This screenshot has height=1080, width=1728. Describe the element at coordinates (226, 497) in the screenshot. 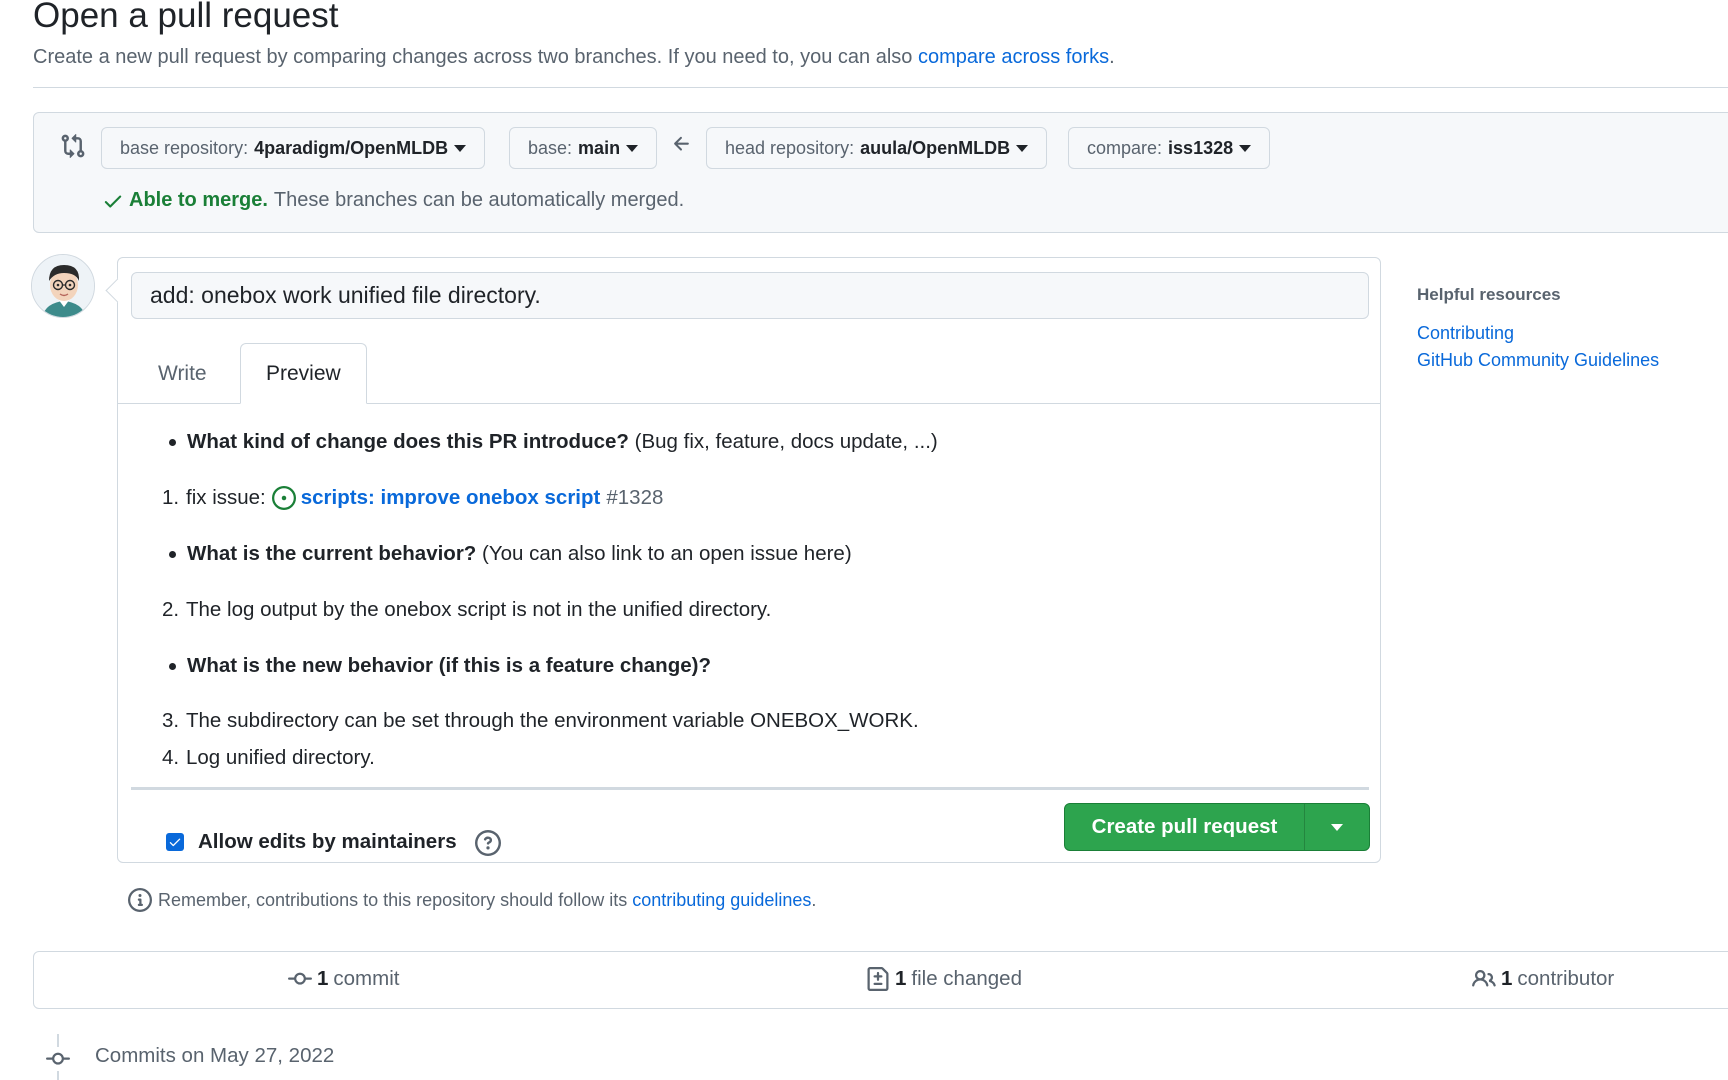

I see `list-item-1-prefix: fix issue:` at that location.